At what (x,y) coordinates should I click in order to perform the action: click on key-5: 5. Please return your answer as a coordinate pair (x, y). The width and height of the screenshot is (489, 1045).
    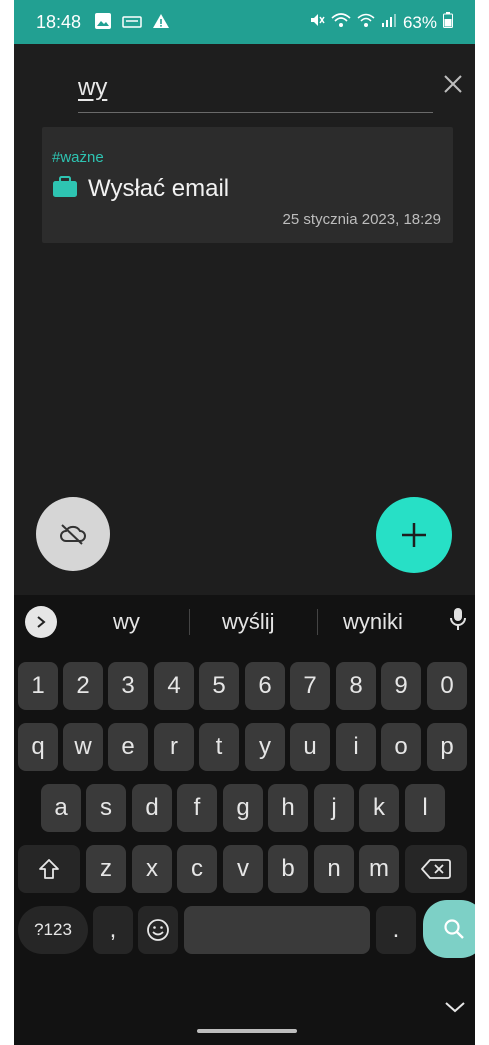
    Looking at the image, I should click on (219, 686).